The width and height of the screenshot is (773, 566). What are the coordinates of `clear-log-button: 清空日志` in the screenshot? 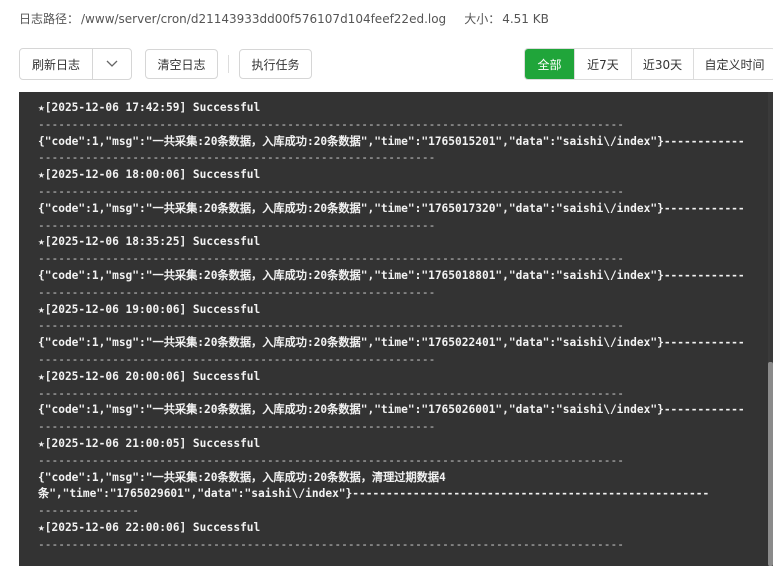 It's located at (181, 64).